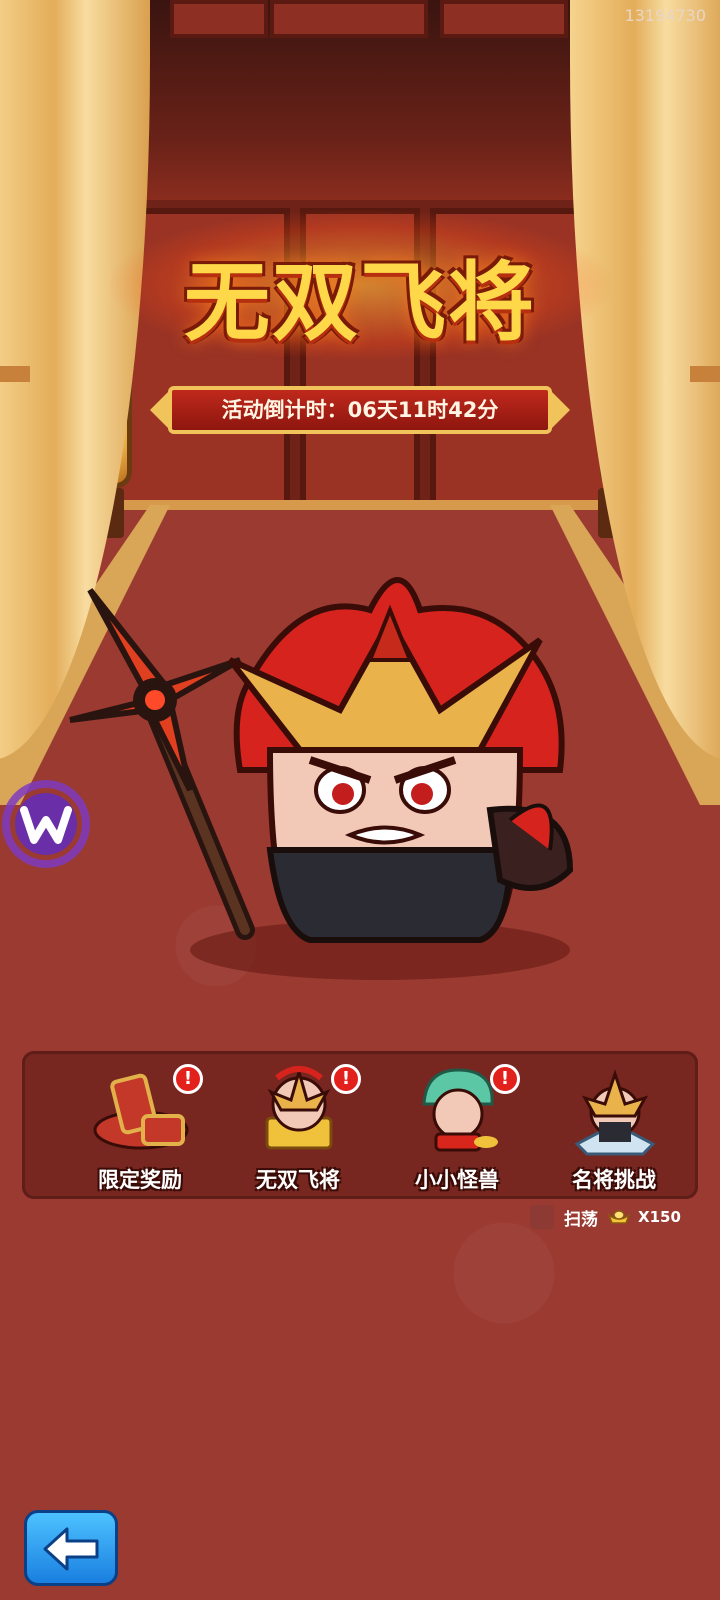  Describe the element at coordinates (457, 1180) in the screenshot. I see `menu-item-label: 小小怪兽` at that location.